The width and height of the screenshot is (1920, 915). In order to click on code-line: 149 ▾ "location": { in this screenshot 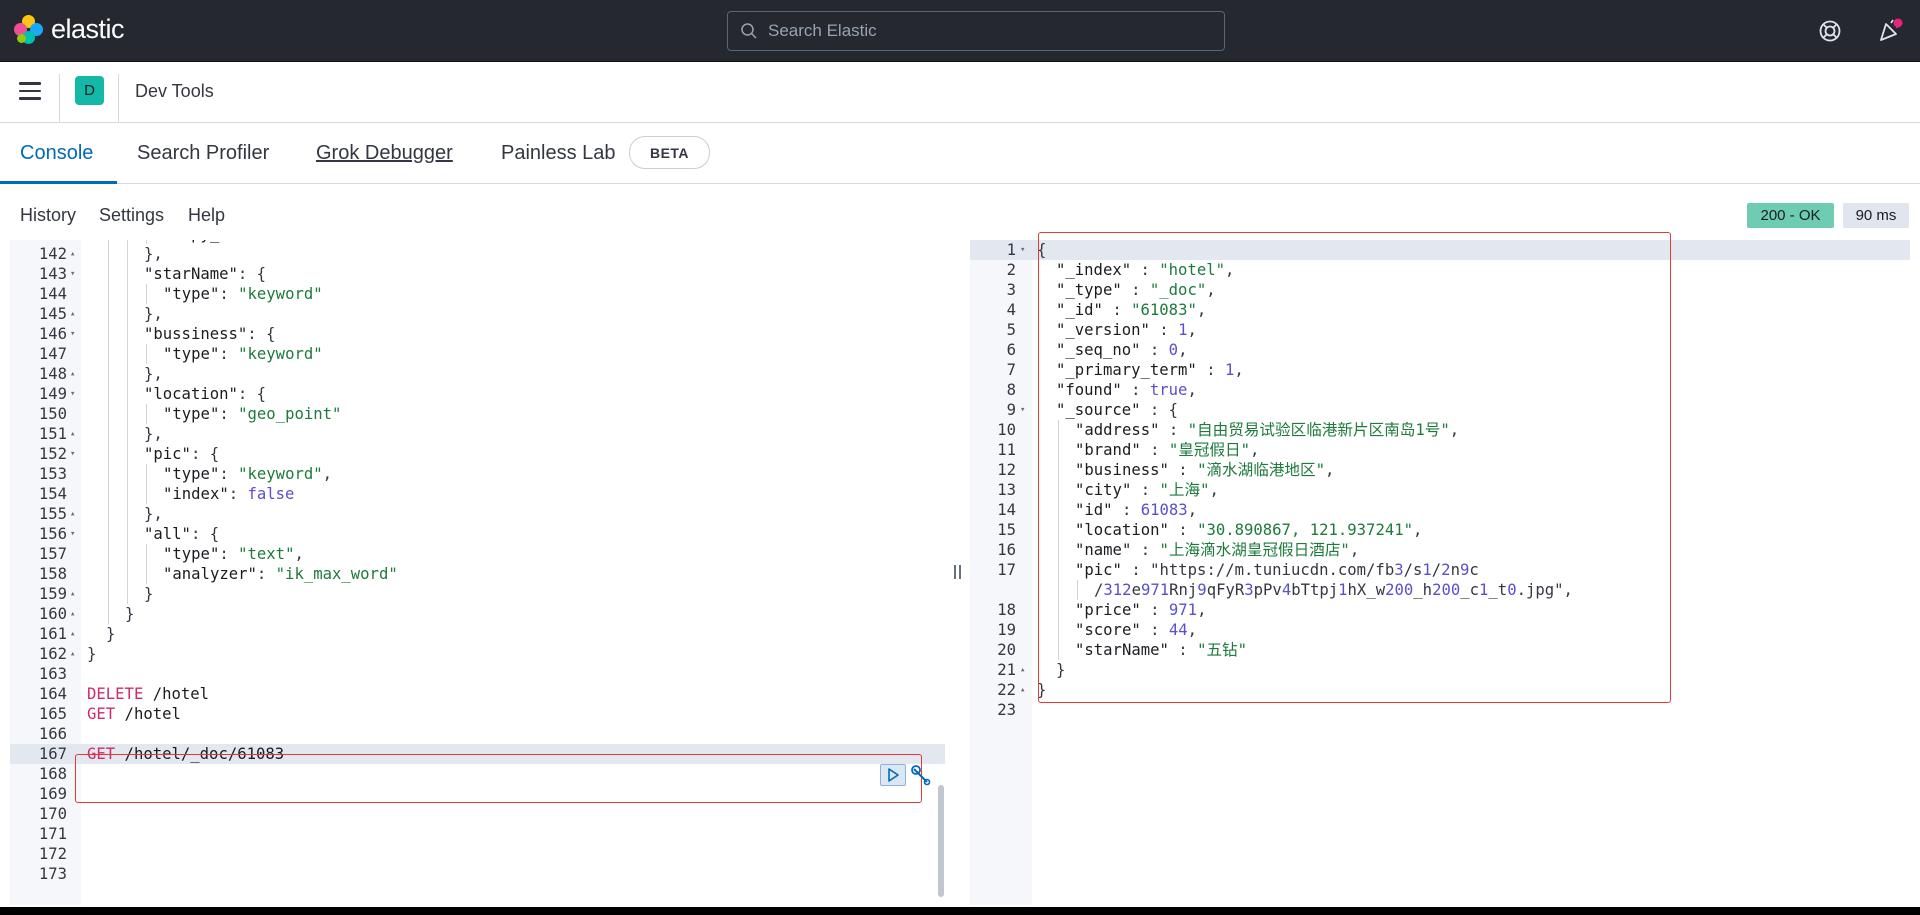, I will do `click(477, 394)`.